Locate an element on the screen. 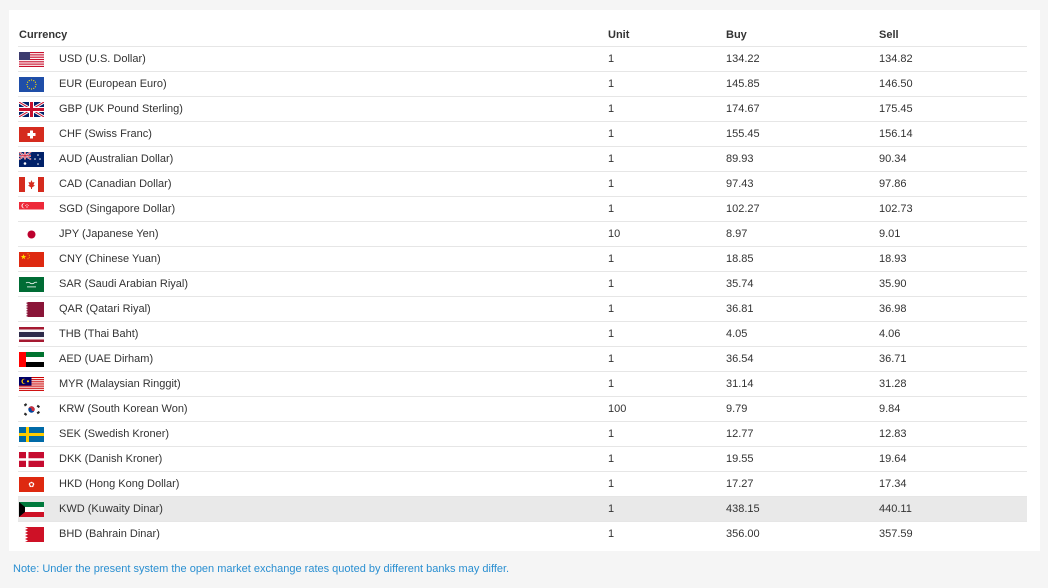 This screenshot has height=588, width=1048. currency-cell: DKK (Danish Kroner) is located at coordinates (313, 459).